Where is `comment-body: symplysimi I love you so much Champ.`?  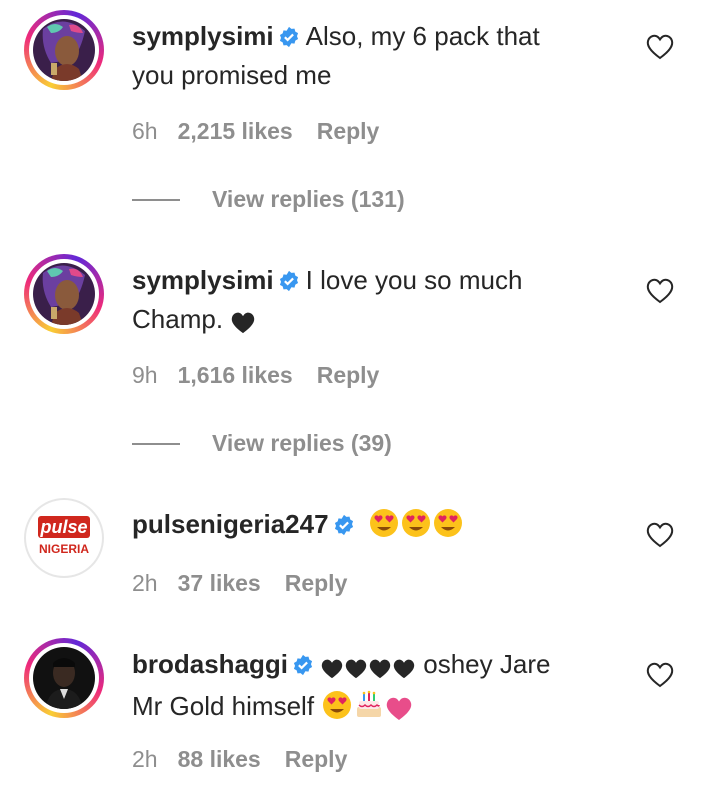
comment-body: symplysimi I love you so much Champ. is located at coordinates (367, 302).